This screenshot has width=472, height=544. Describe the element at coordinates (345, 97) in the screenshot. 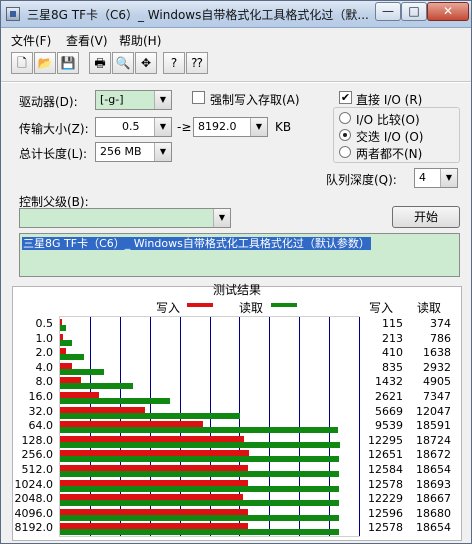

I see `direct-io-checkbox: ✔` at that location.